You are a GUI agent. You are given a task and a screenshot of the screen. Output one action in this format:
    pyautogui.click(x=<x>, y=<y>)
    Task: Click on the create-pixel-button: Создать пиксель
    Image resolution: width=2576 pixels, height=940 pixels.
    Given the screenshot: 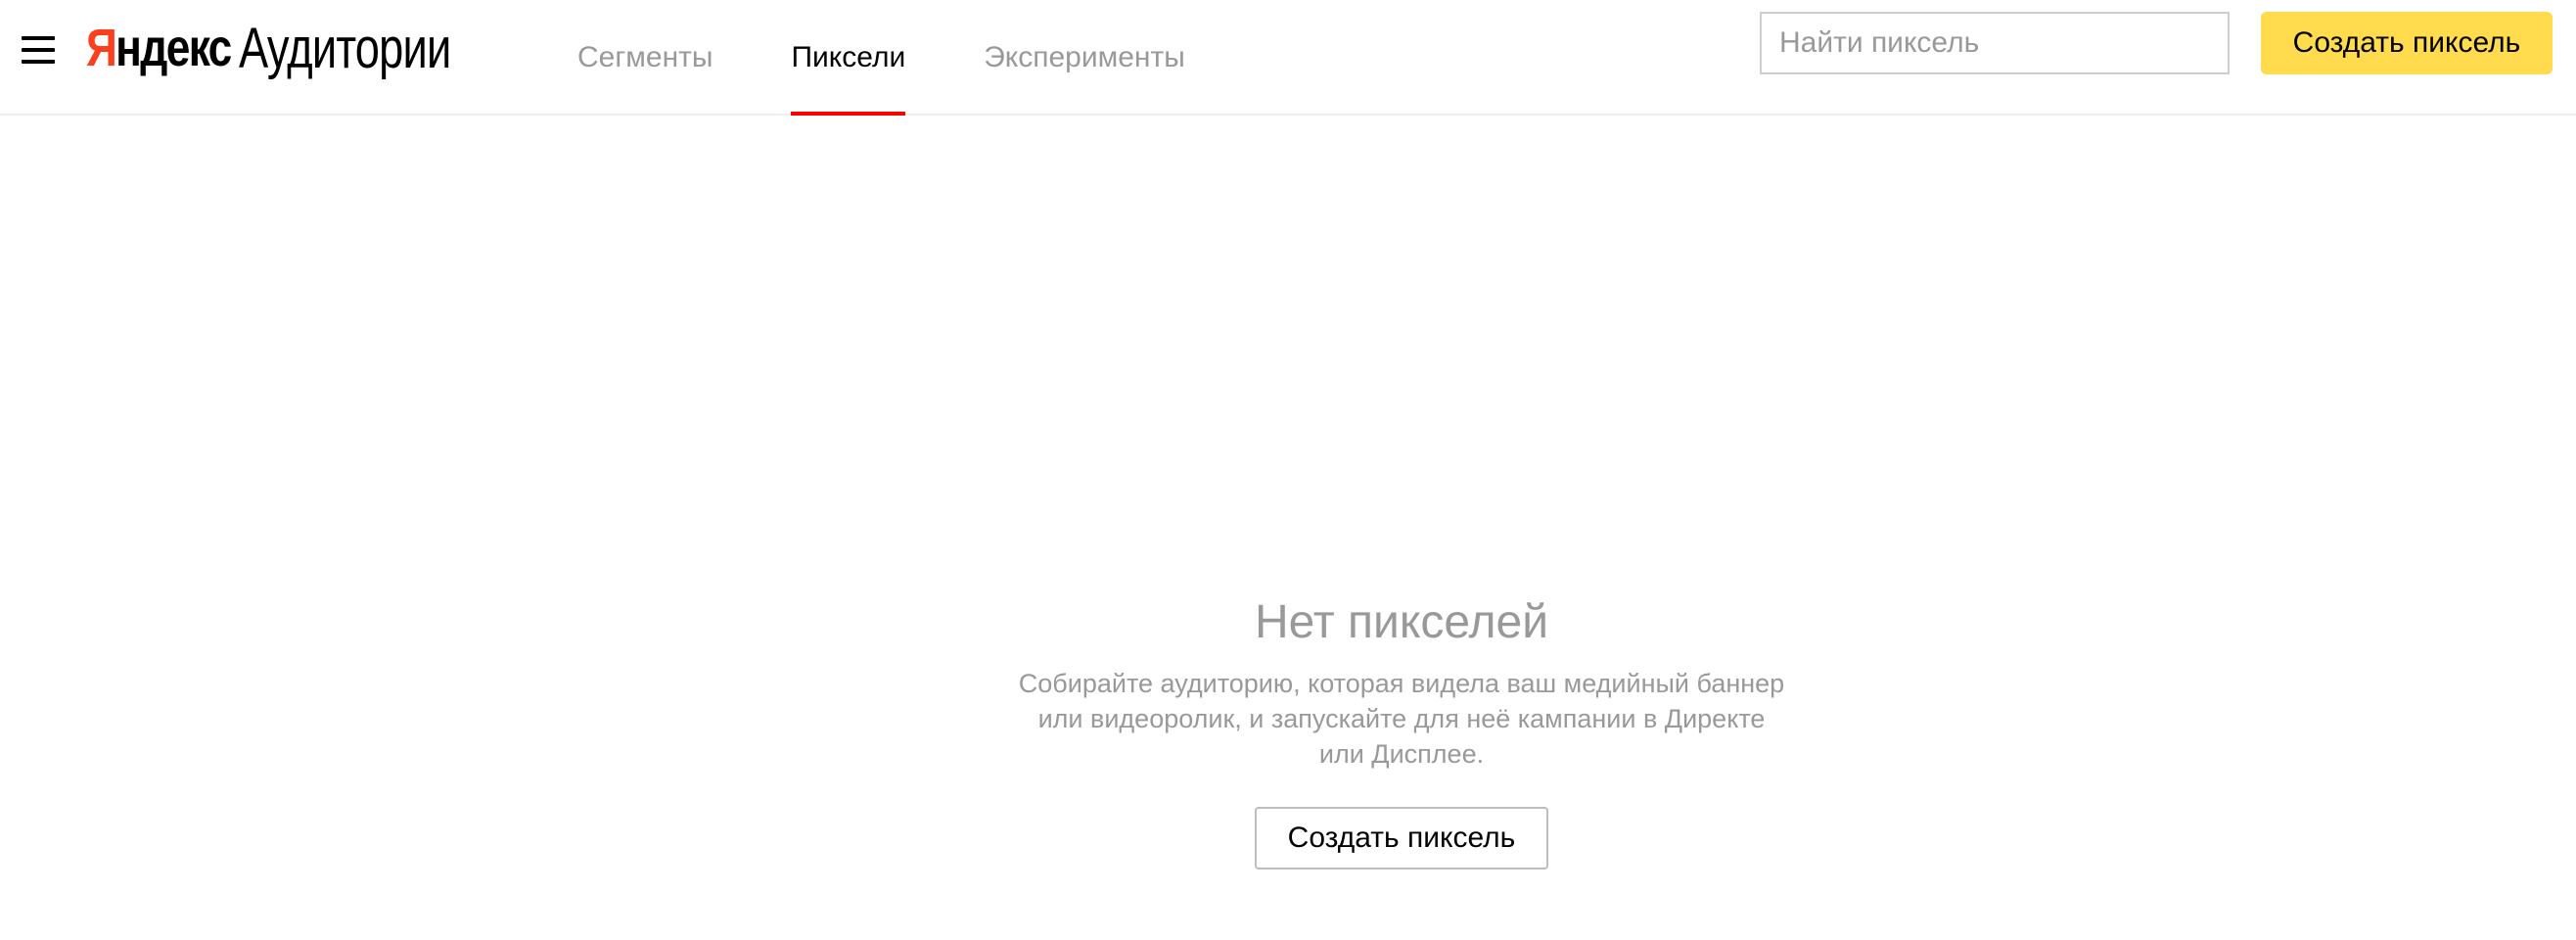 What is the action you would take?
    pyautogui.click(x=1401, y=838)
    